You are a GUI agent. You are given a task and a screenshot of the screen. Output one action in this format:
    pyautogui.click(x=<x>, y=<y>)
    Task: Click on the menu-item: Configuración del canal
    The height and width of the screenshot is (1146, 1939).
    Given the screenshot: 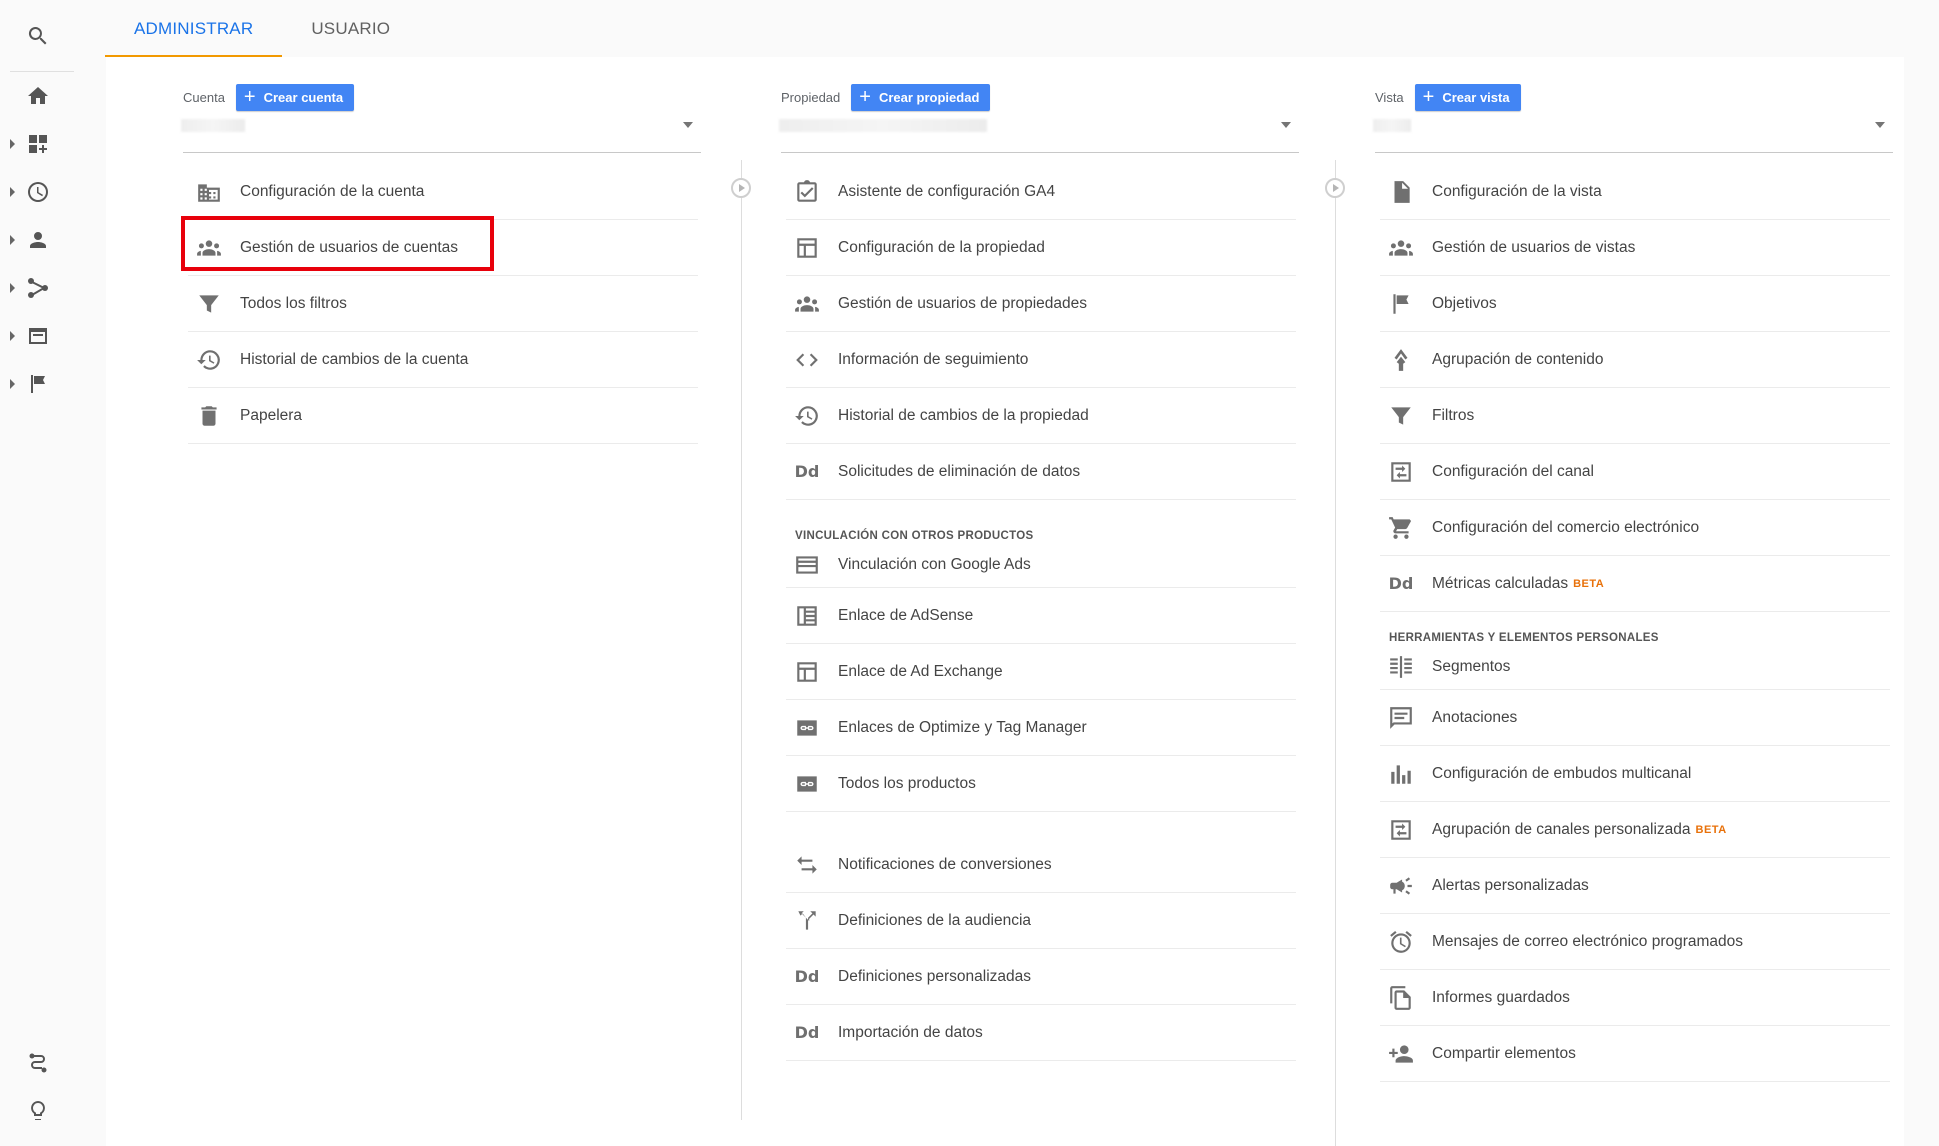 What is the action you would take?
    pyautogui.click(x=1635, y=472)
    